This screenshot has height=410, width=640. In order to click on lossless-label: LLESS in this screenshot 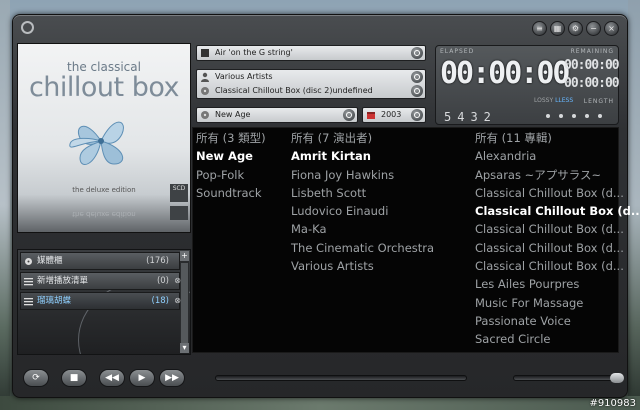, I will do `click(564, 100)`.